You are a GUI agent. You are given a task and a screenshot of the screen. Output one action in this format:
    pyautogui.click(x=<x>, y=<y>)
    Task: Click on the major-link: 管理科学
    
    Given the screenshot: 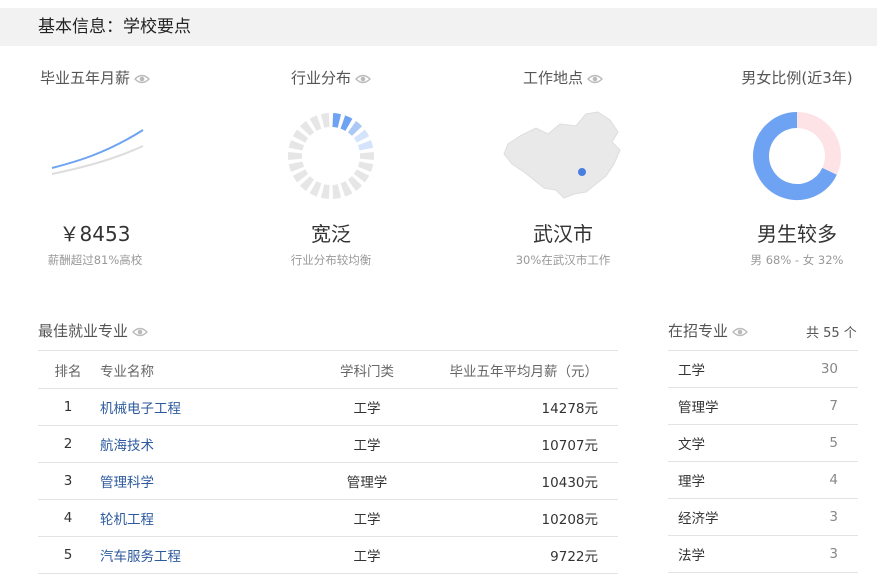 What is the action you would take?
    pyautogui.click(x=127, y=483)
    